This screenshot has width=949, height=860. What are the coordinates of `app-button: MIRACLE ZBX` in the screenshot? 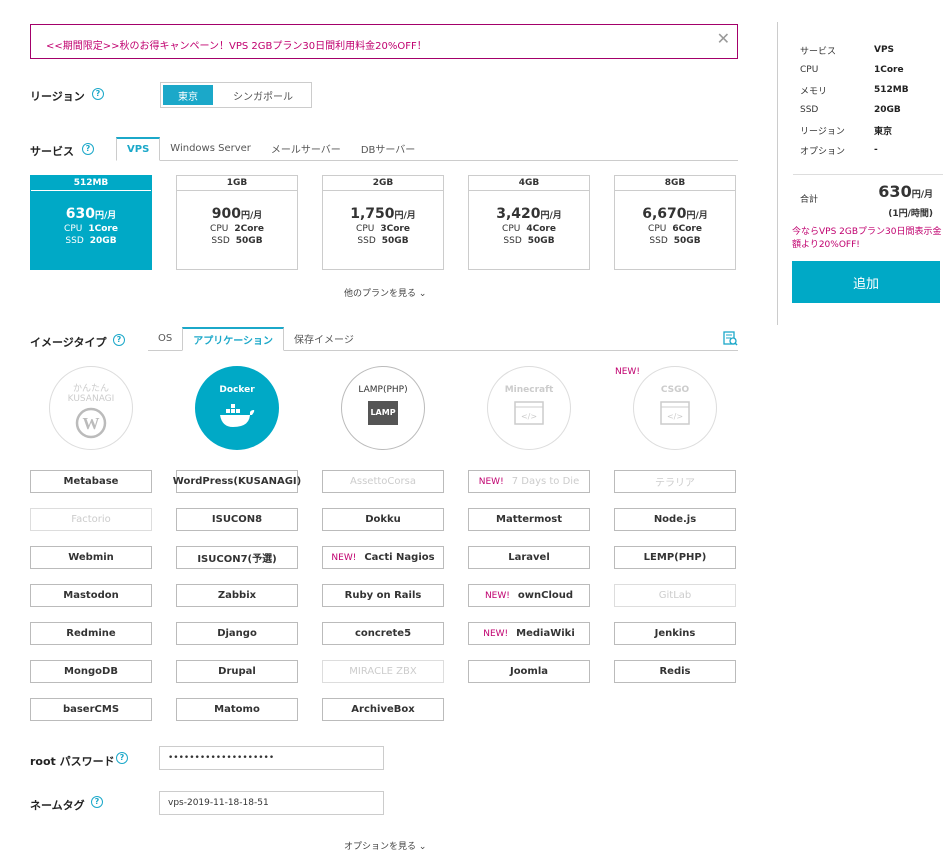 It's located at (383, 671).